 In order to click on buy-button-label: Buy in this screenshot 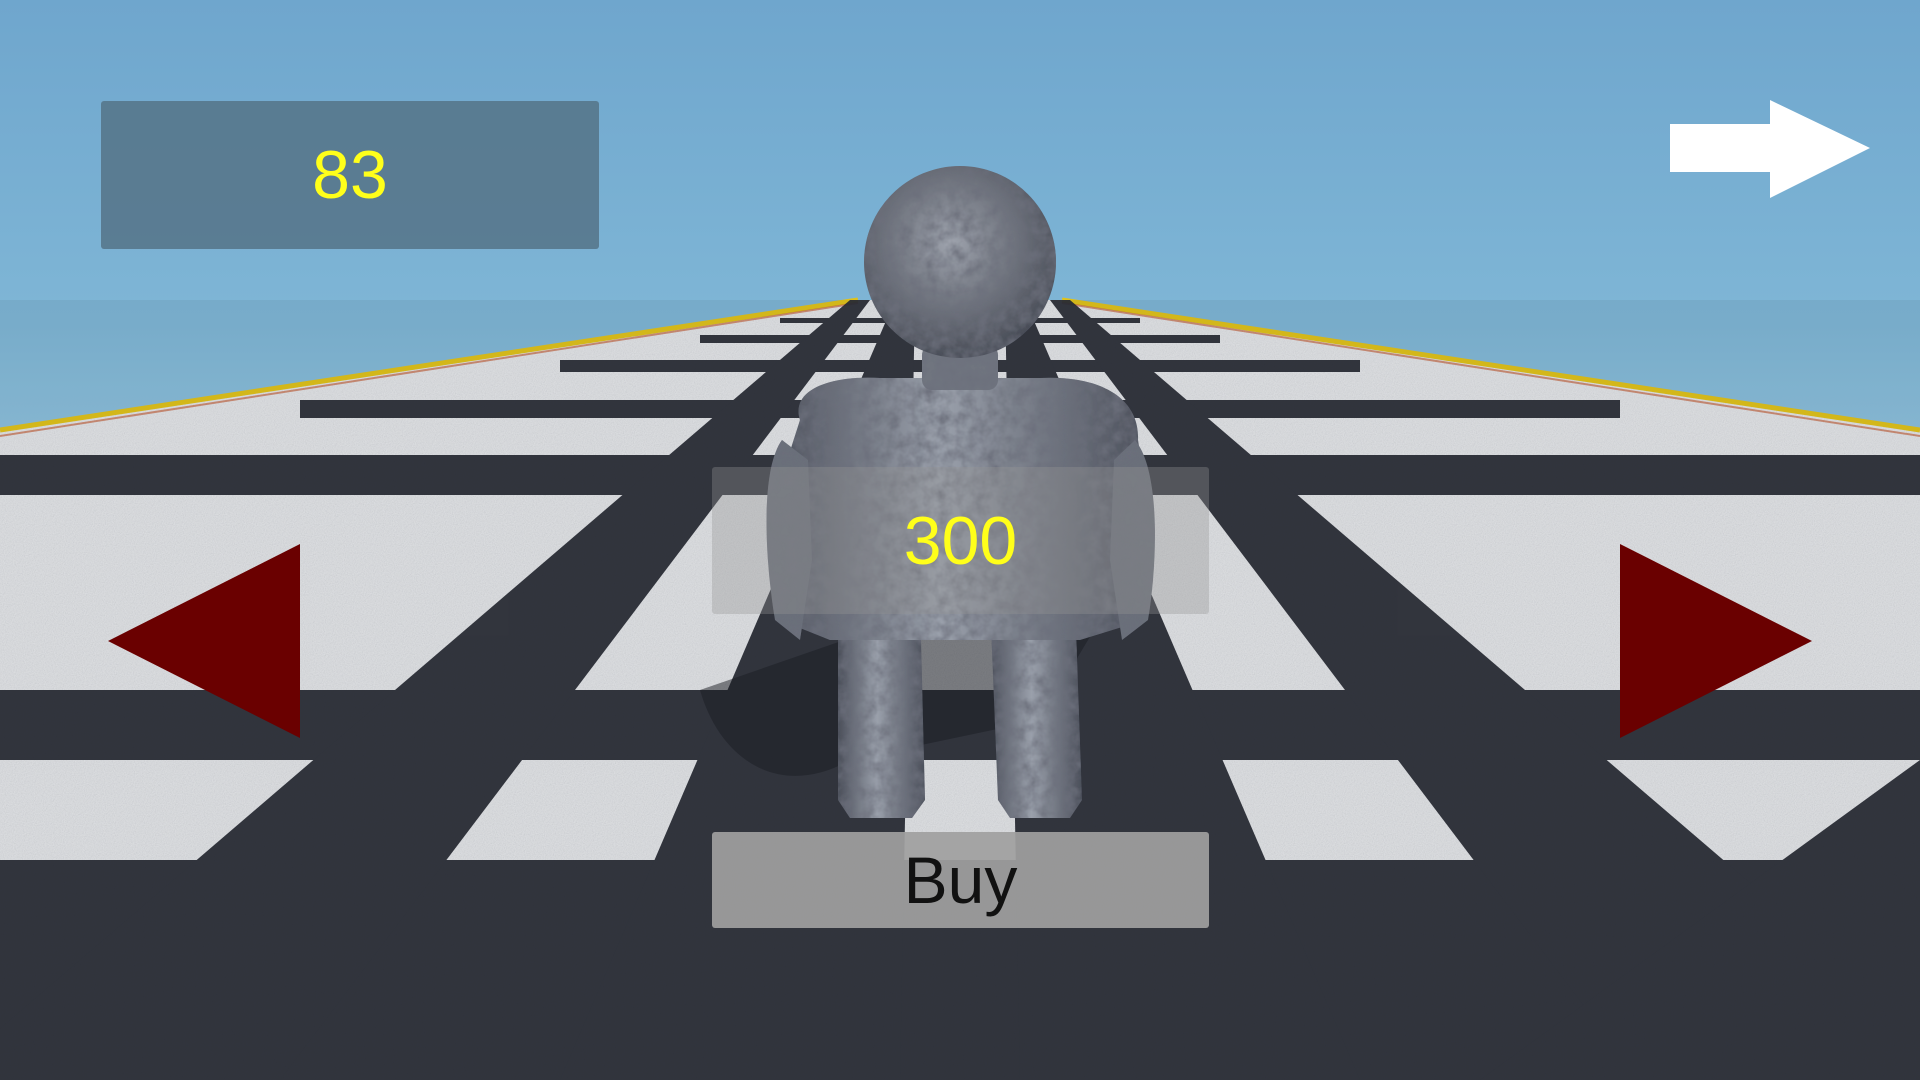, I will do `click(960, 880)`.